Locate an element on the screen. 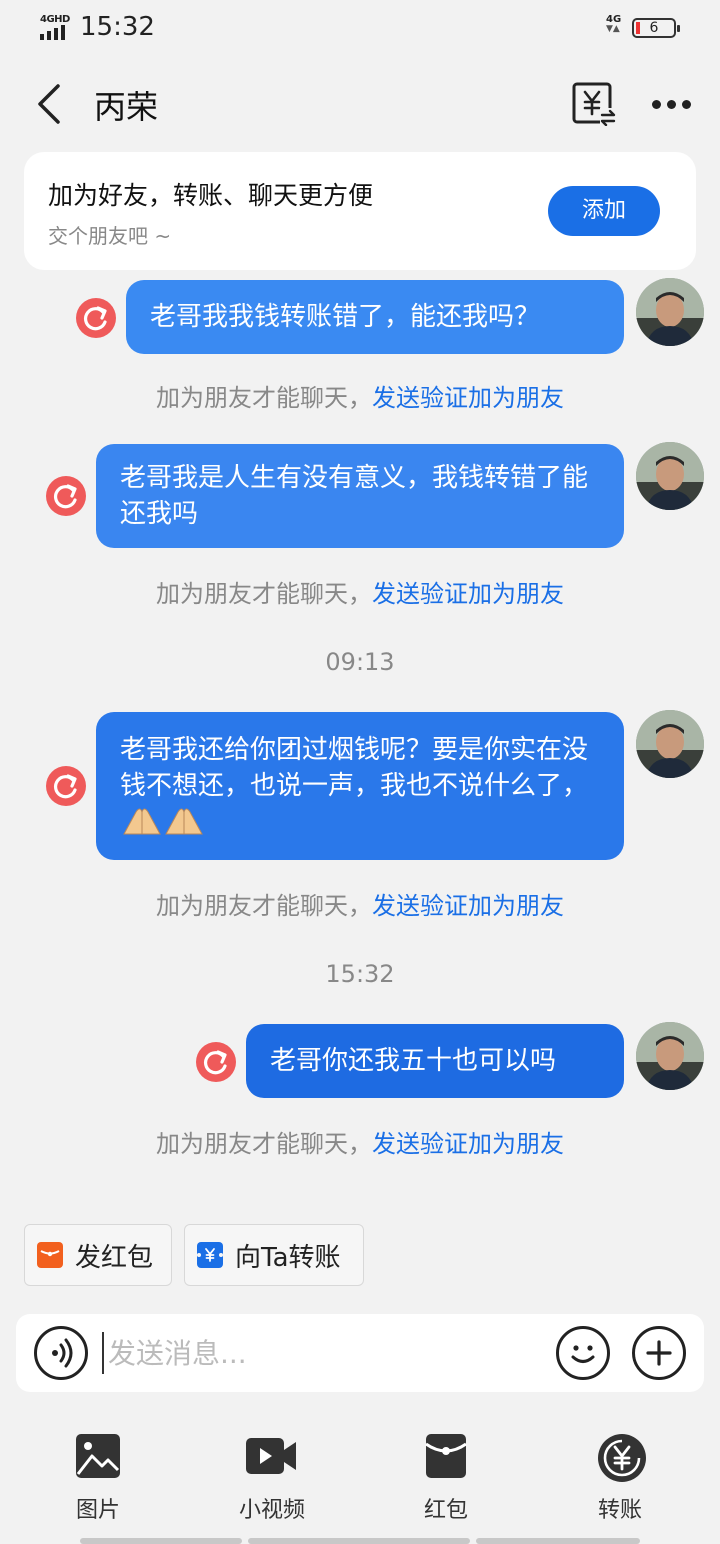 The height and width of the screenshot is (1544, 720). voice-icon is located at coordinates (62, 1353).